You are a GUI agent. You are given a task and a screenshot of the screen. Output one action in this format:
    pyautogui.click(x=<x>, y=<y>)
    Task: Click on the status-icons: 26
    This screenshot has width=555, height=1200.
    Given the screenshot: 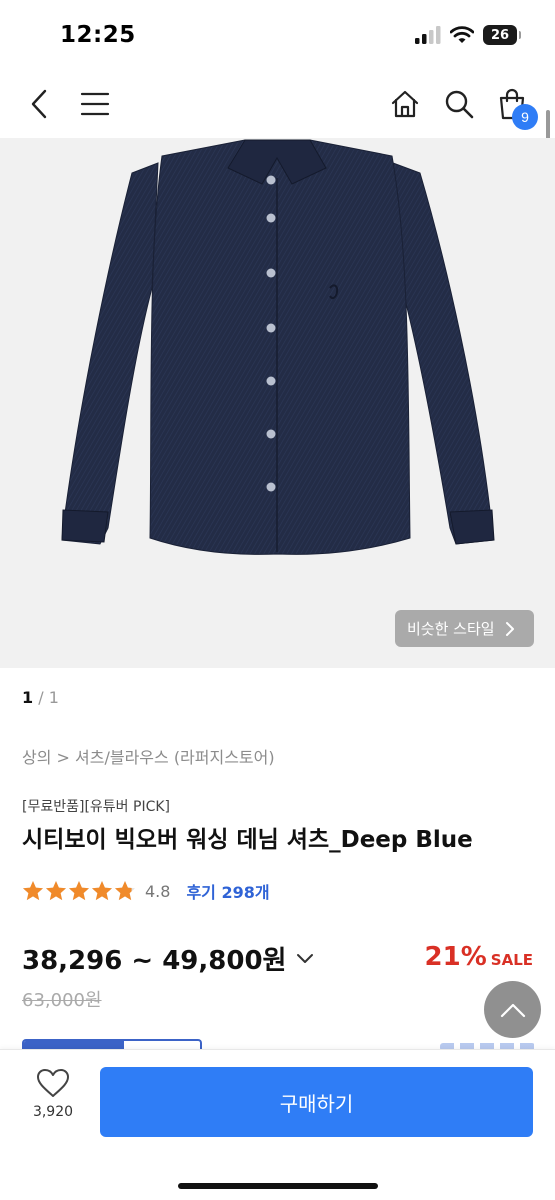 What is the action you would take?
    pyautogui.click(x=468, y=35)
    